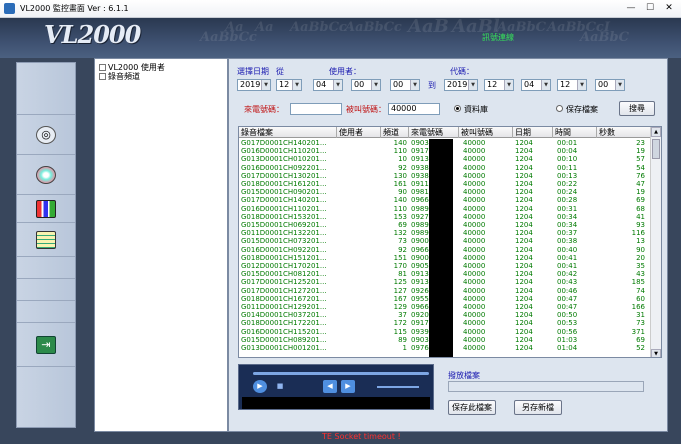 The width and height of the screenshot is (681, 444). I want to click on table-cell: 167, so click(400, 298).